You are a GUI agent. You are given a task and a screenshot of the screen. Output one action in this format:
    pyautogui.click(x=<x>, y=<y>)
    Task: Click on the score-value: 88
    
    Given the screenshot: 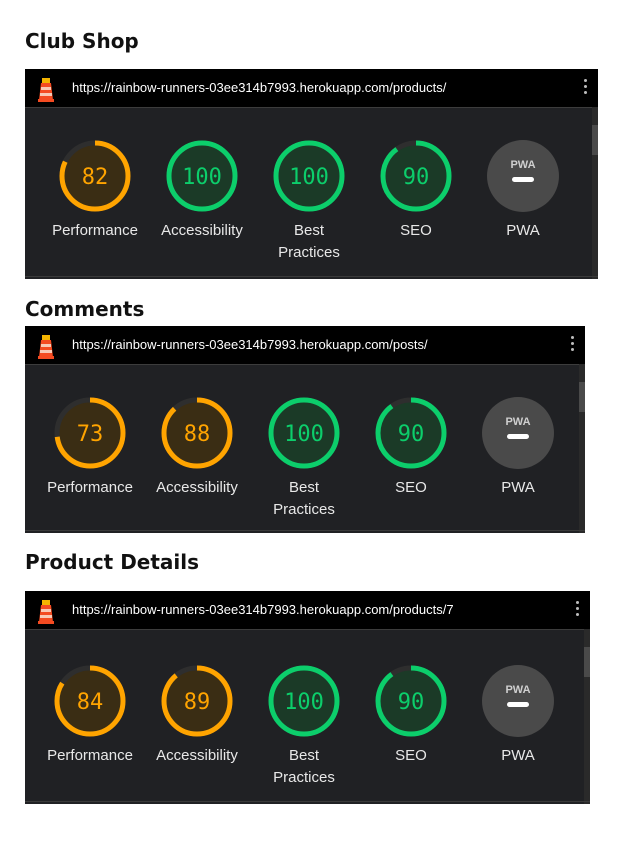 What is the action you would take?
    pyautogui.click(x=197, y=434)
    